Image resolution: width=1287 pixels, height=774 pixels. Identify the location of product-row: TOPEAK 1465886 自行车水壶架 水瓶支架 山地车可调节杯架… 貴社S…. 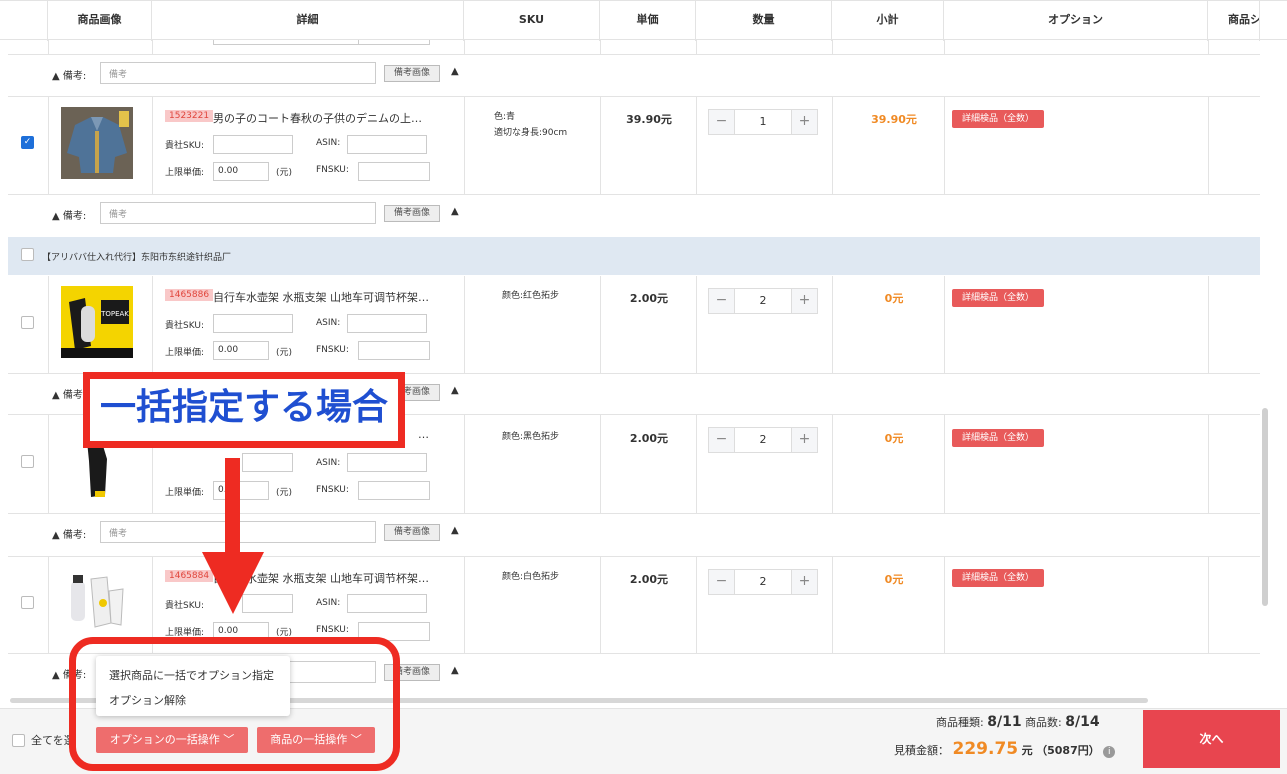
(634, 324).